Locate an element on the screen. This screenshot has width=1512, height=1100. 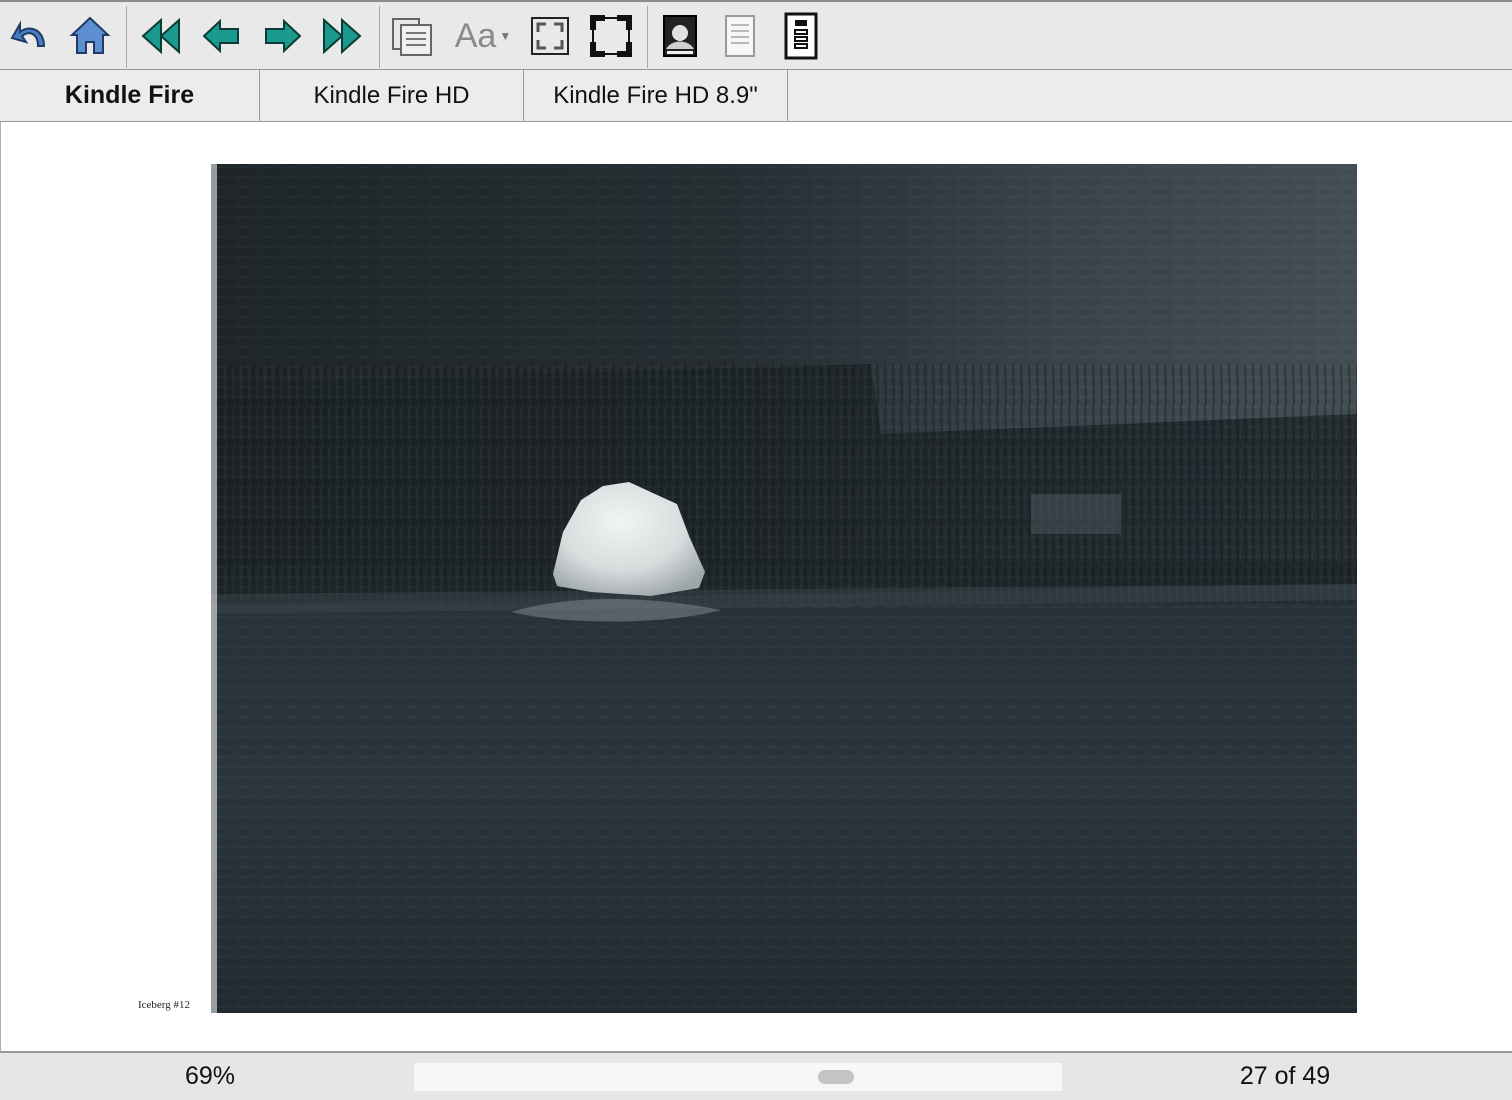
table-of-contents-button is located at coordinates (412, 36).